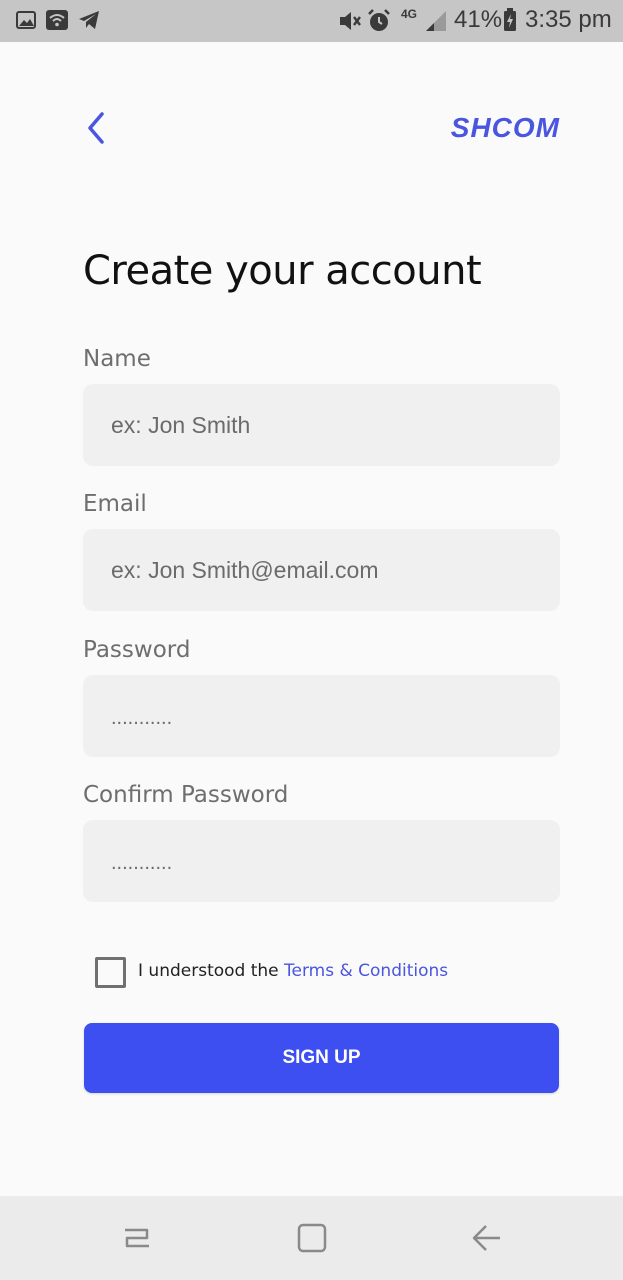 Image resolution: width=623 pixels, height=1280 pixels. What do you see at coordinates (211, 971) in the screenshot?
I see `terms-prefix: I understood the` at bounding box center [211, 971].